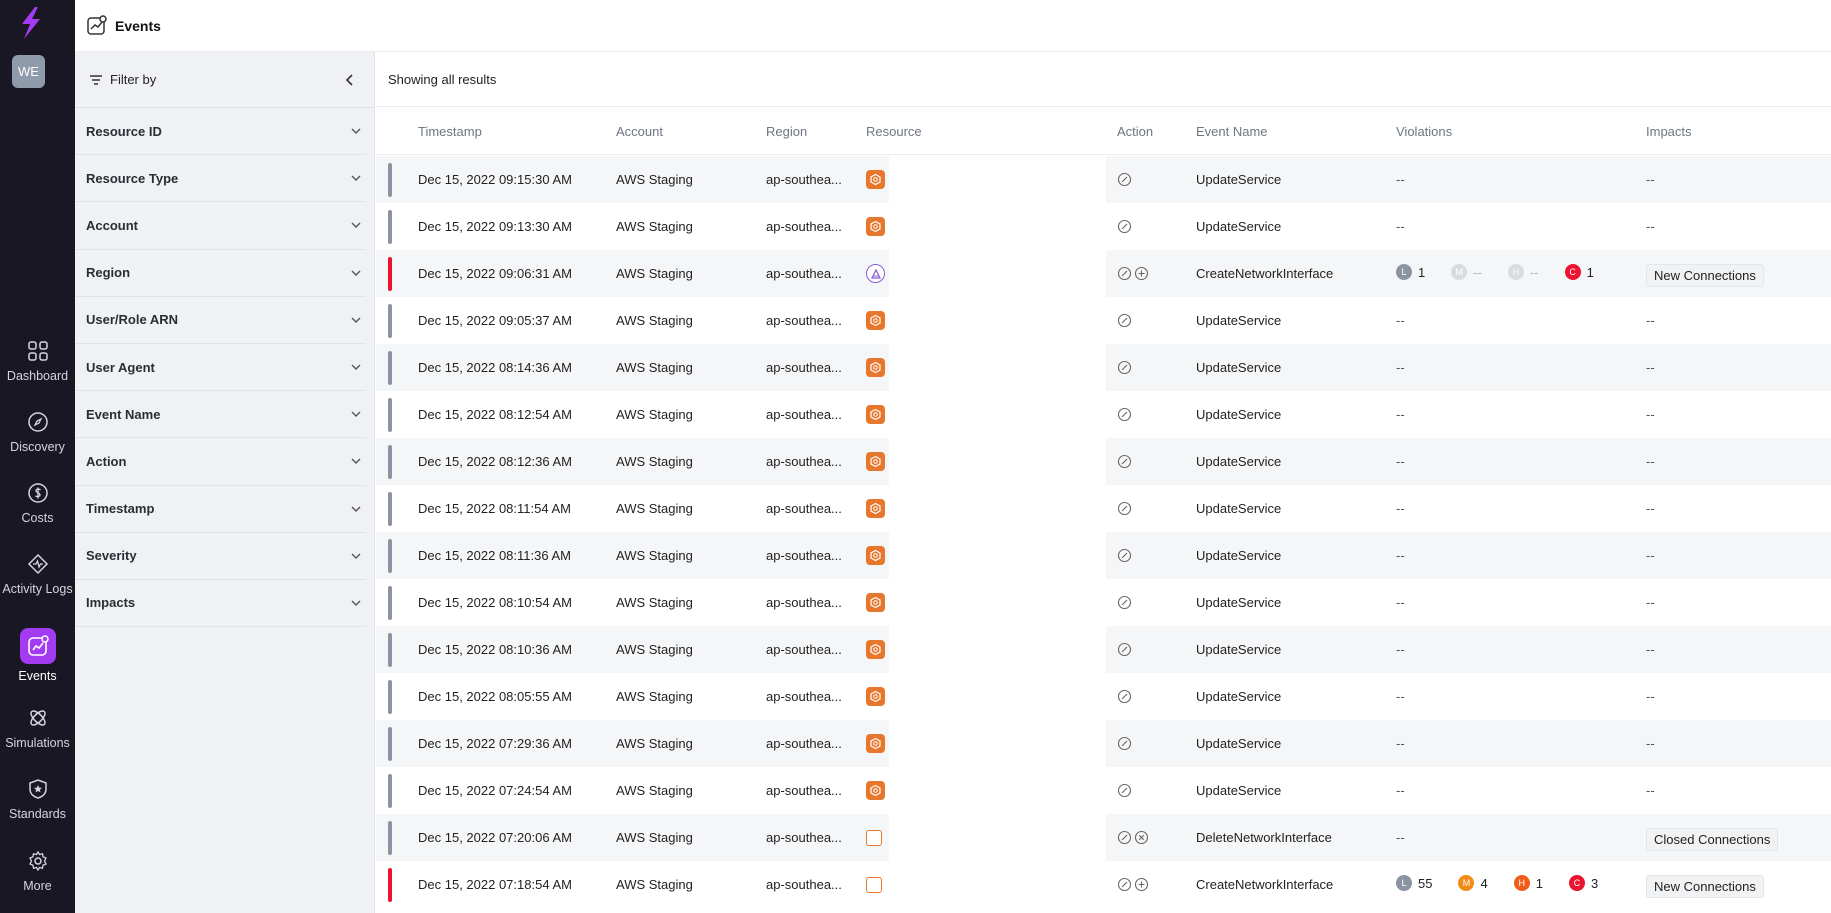 This screenshot has height=913, width=1831. Describe the element at coordinates (28, 71) in the screenshot. I see `avatar: WE` at that location.